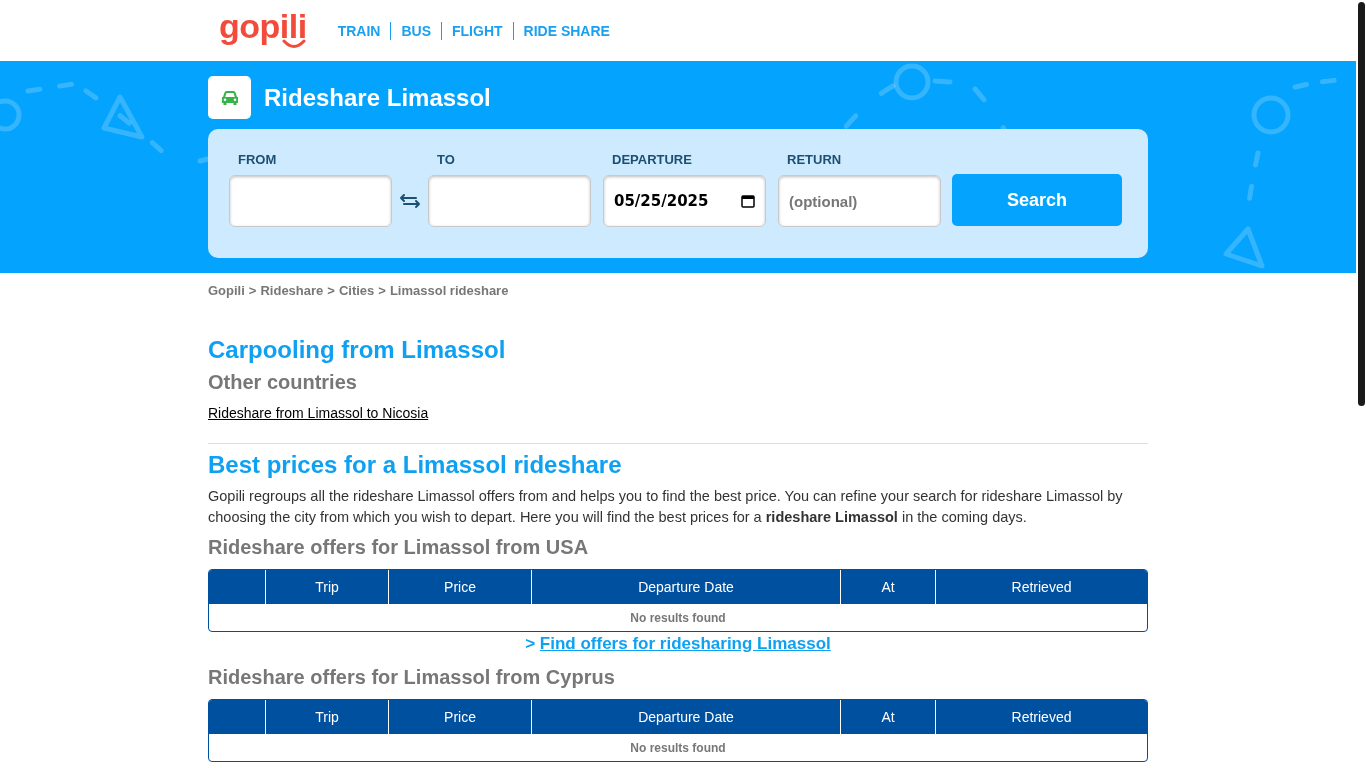 Image resolution: width=1366 pixels, height=768 pixels. Describe the element at coordinates (359, 30) in the screenshot. I see `nav-link: TRAIN` at that location.